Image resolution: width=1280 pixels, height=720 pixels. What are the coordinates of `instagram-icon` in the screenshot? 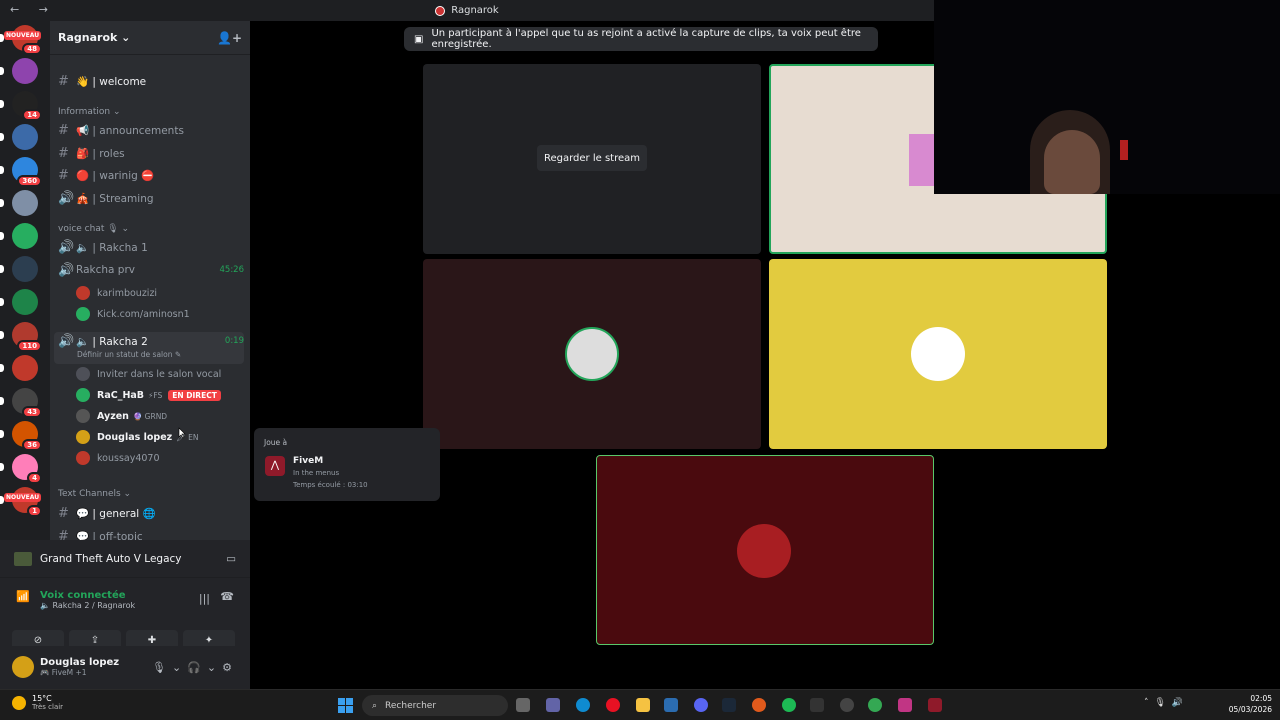 It's located at (905, 705).